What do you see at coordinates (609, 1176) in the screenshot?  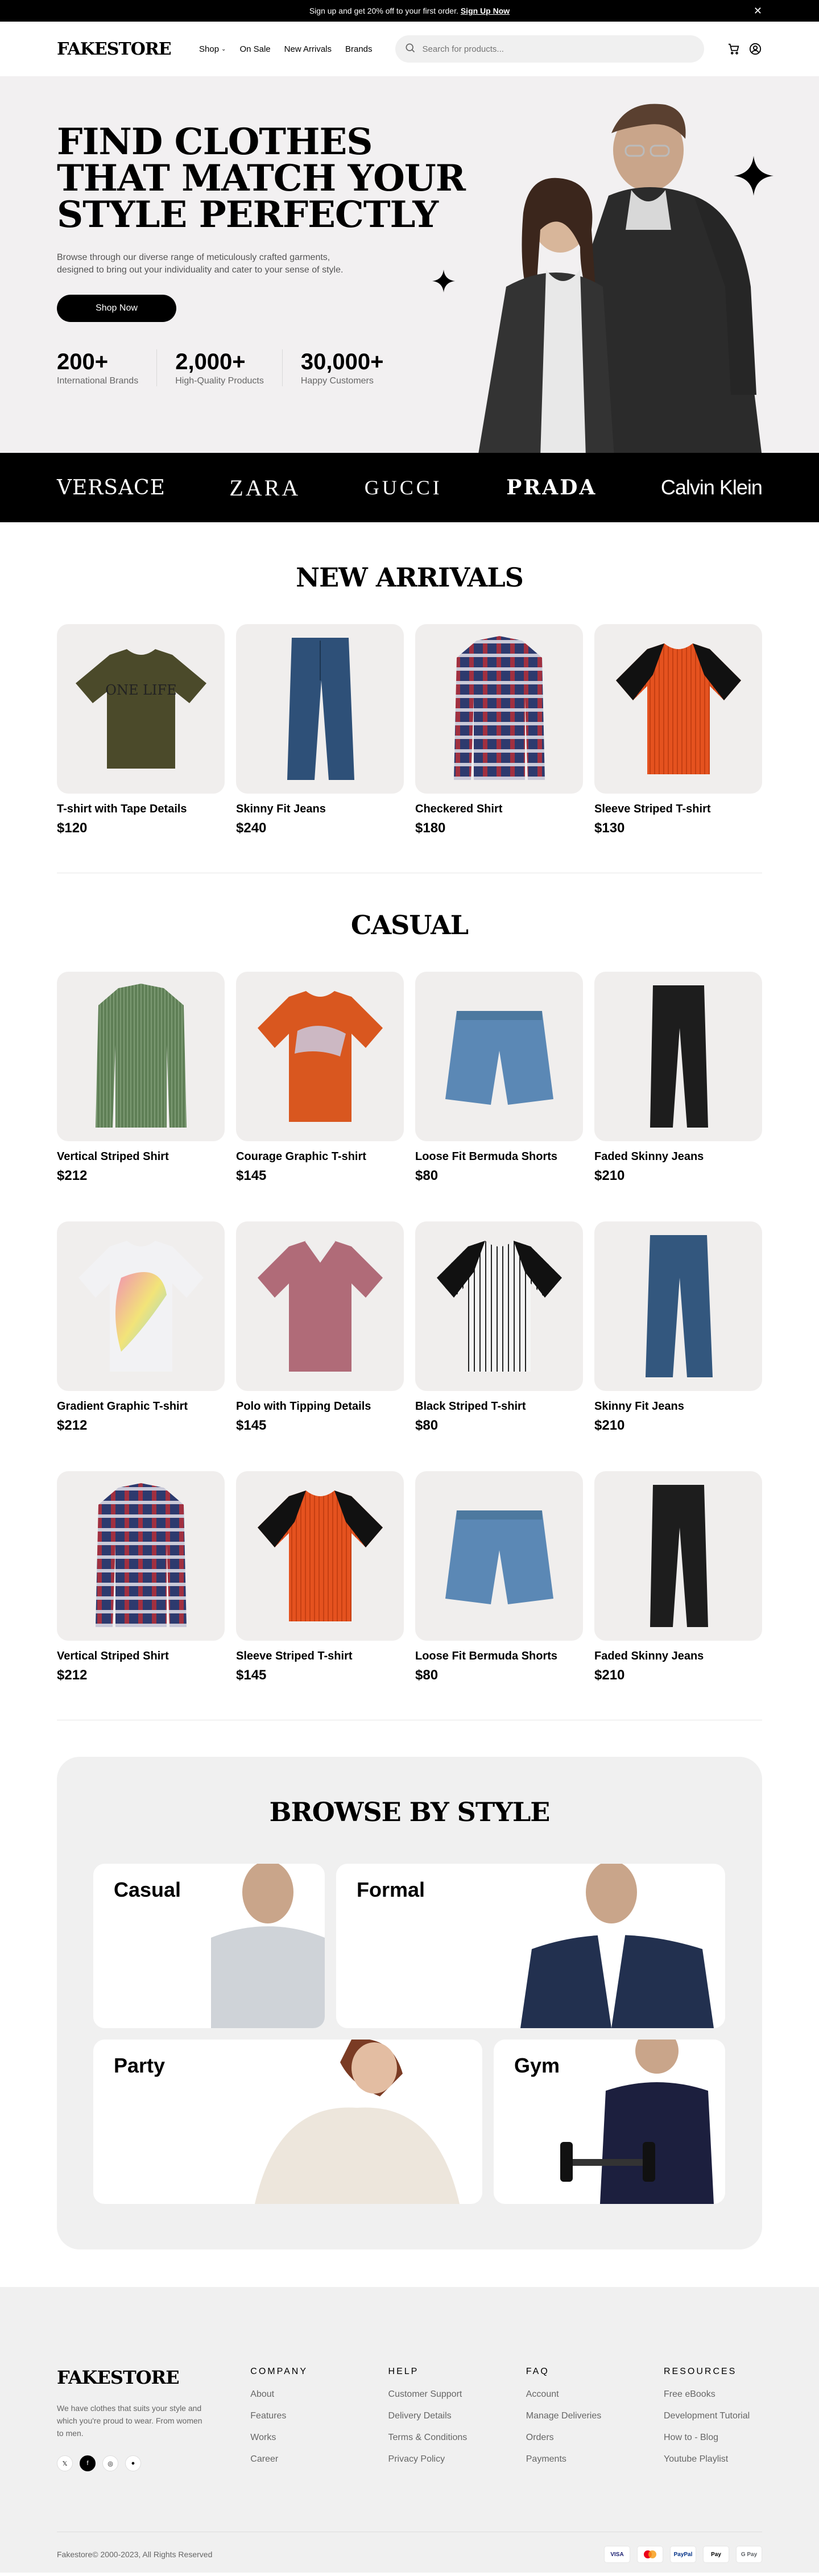 I see `product-price: $210` at bounding box center [609, 1176].